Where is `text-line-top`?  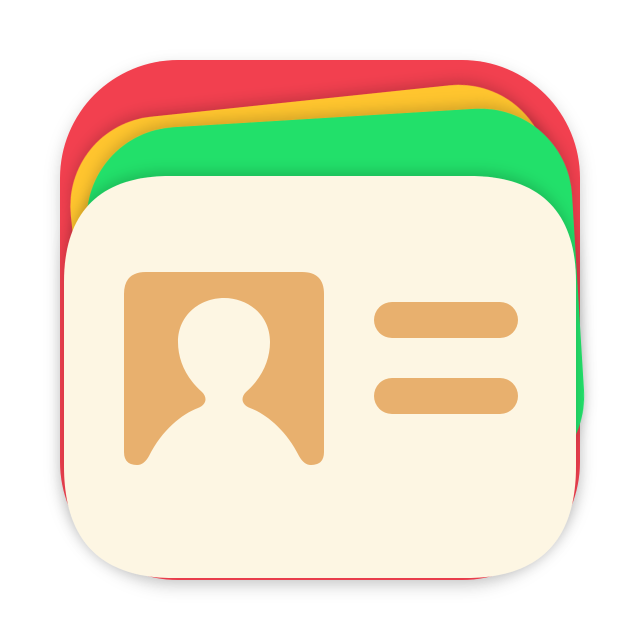 text-line-top is located at coordinates (446, 320).